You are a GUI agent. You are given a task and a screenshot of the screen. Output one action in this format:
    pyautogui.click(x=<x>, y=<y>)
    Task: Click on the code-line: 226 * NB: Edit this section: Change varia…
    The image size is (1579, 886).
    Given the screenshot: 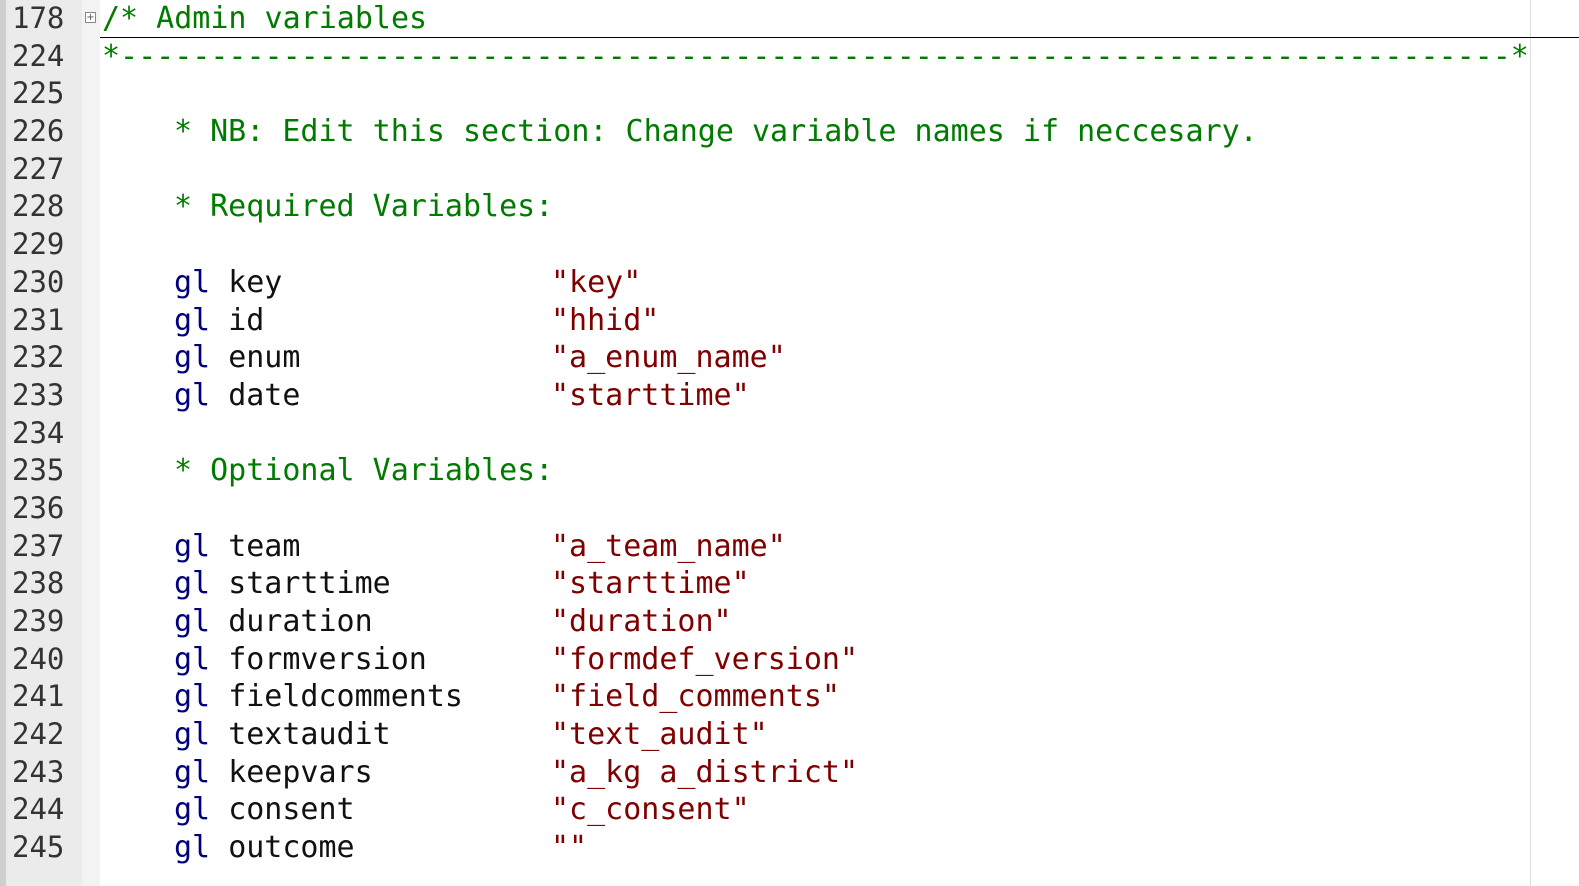 What is the action you would take?
    pyautogui.click(x=789, y=132)
    